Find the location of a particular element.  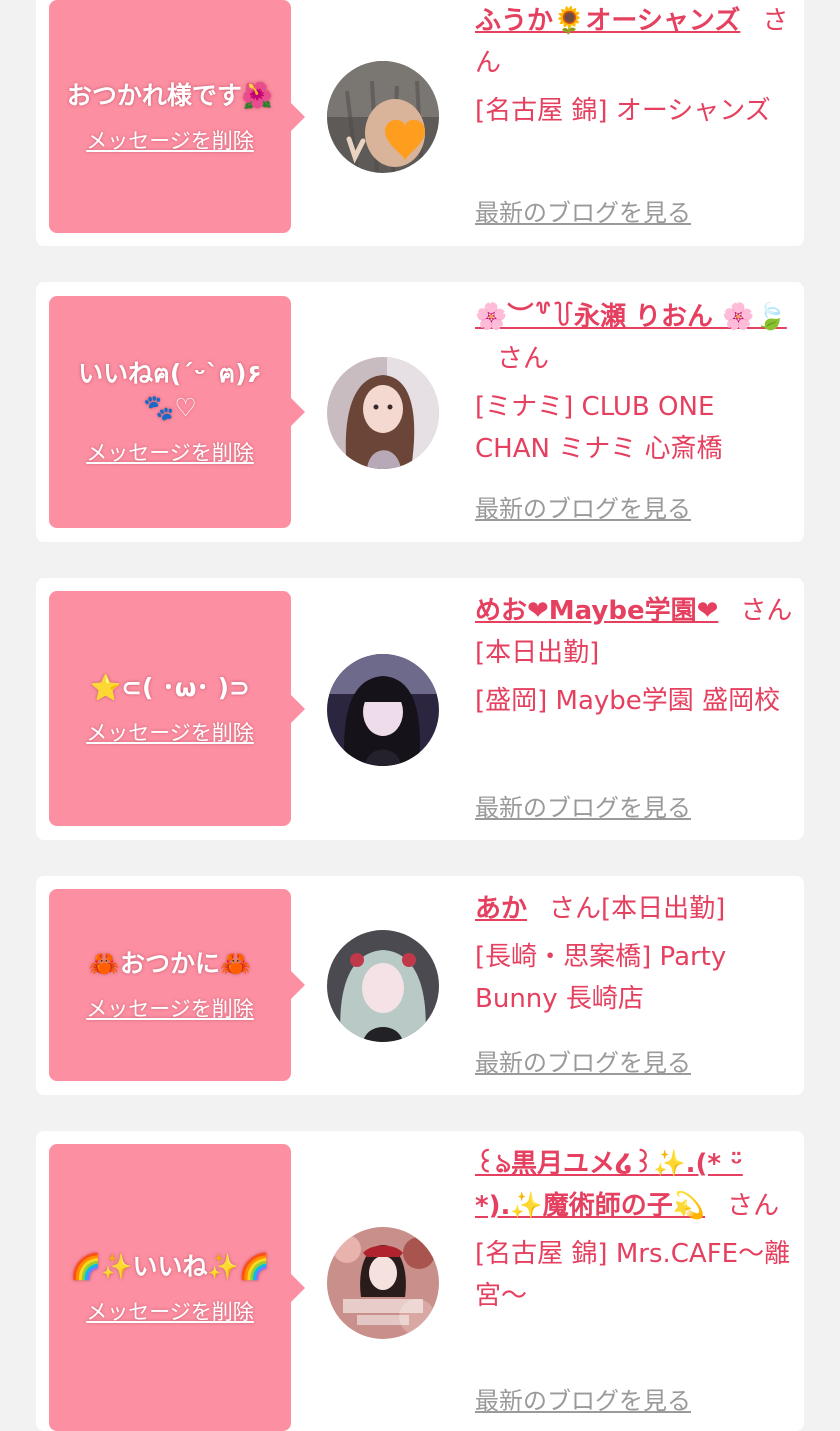

message-bubble: おつかれ様です🌺 メッセージを削除 is located at coordinates (177, 116).